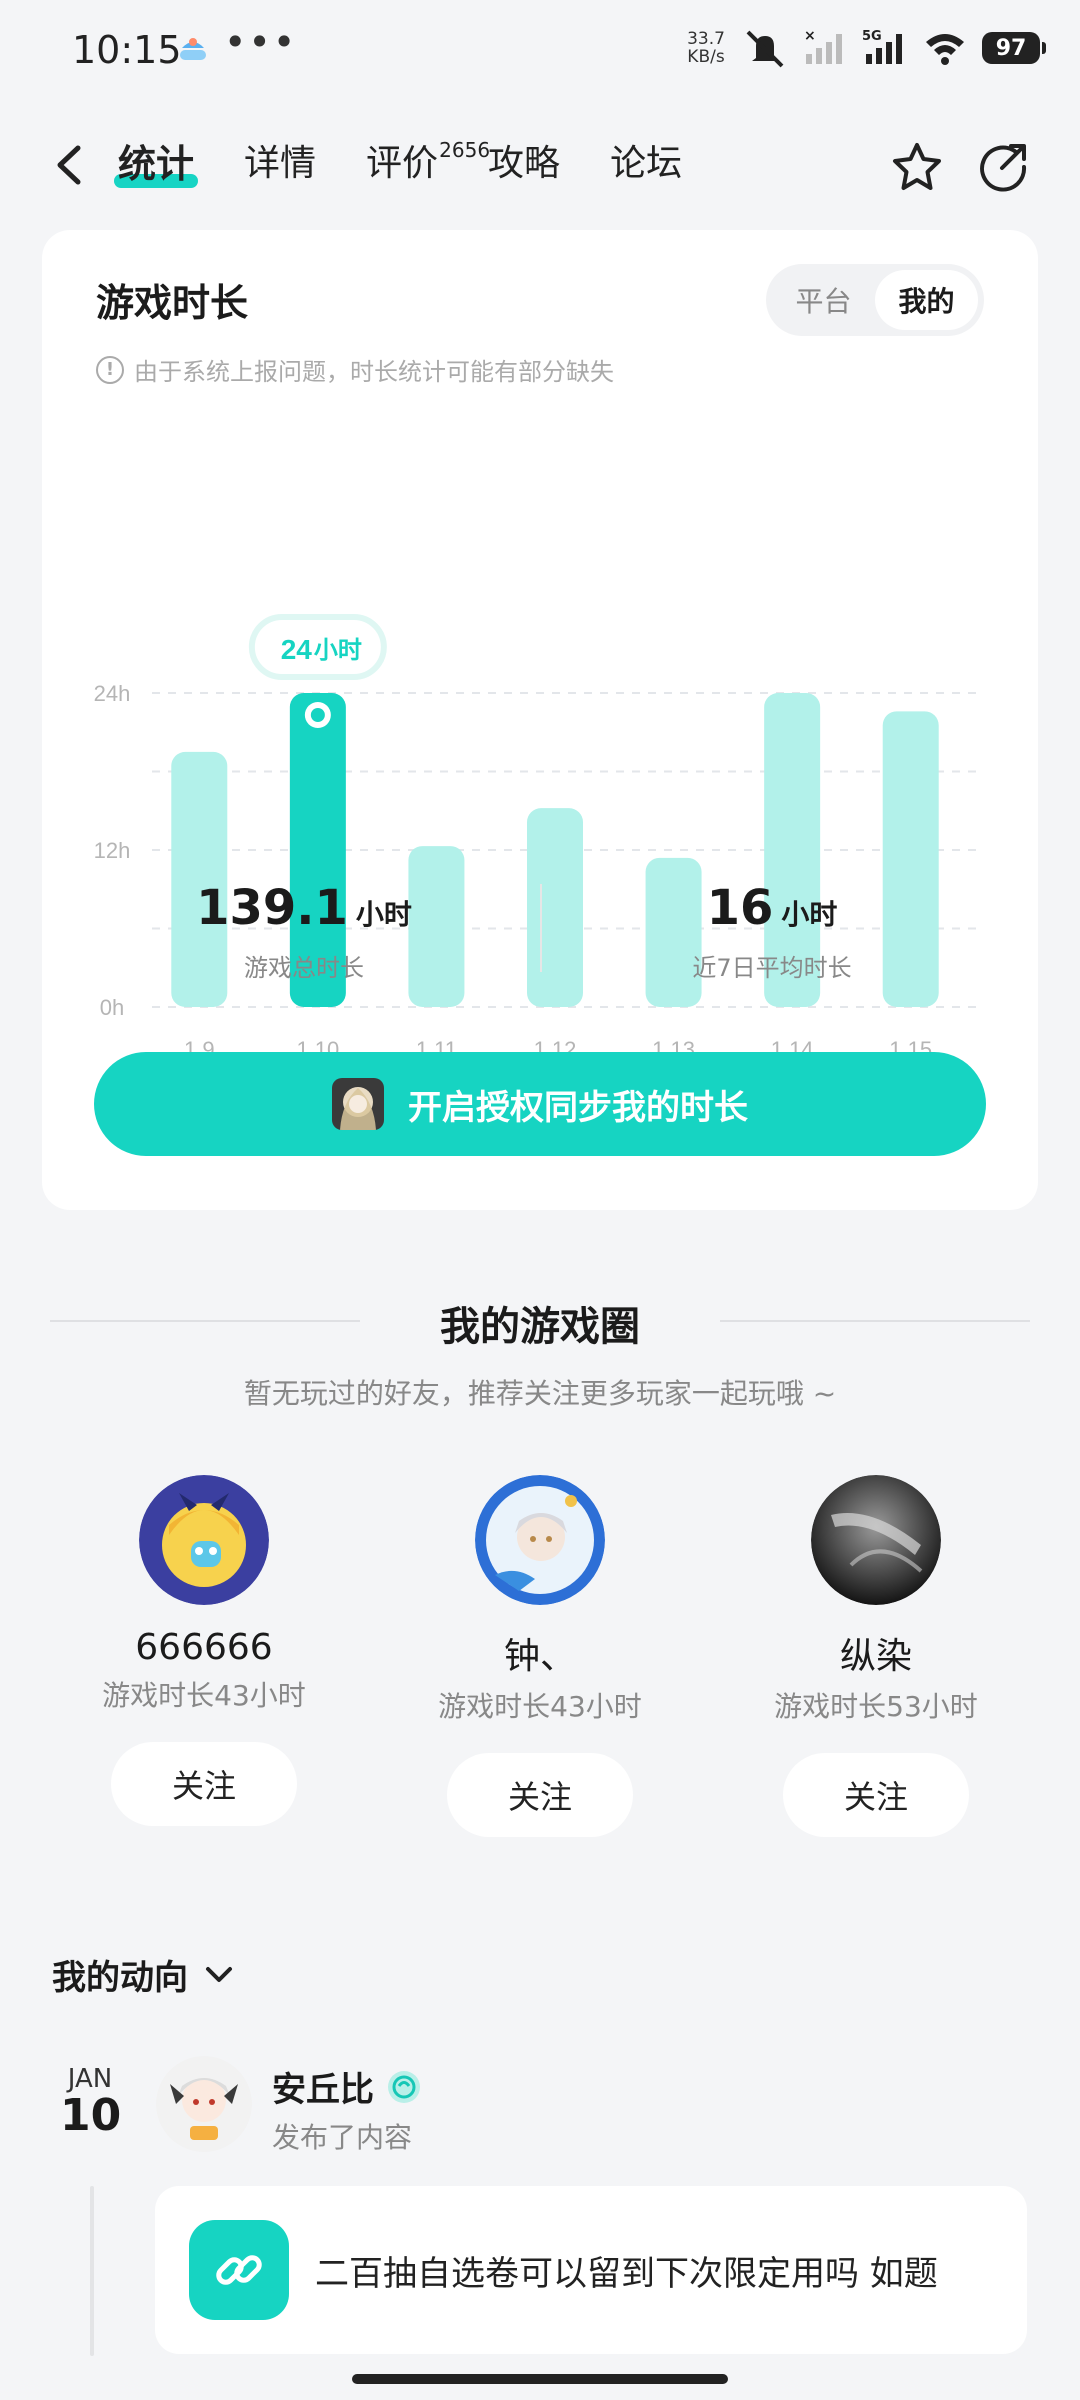 Image resolution: width=1080 pixels, height=2400 pixels. I want to click on tab-bar: 统计 详情 评价 2656 攻略 论坛, so click(423, 164).